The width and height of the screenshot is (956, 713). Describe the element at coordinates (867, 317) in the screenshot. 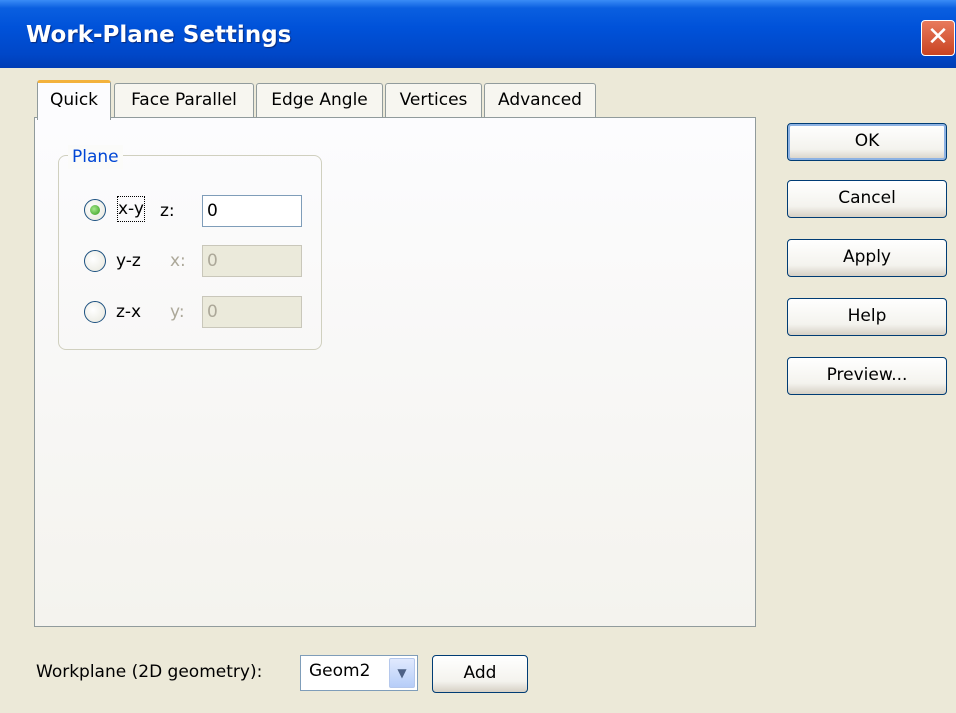

I see `help-button: Help` at that location.